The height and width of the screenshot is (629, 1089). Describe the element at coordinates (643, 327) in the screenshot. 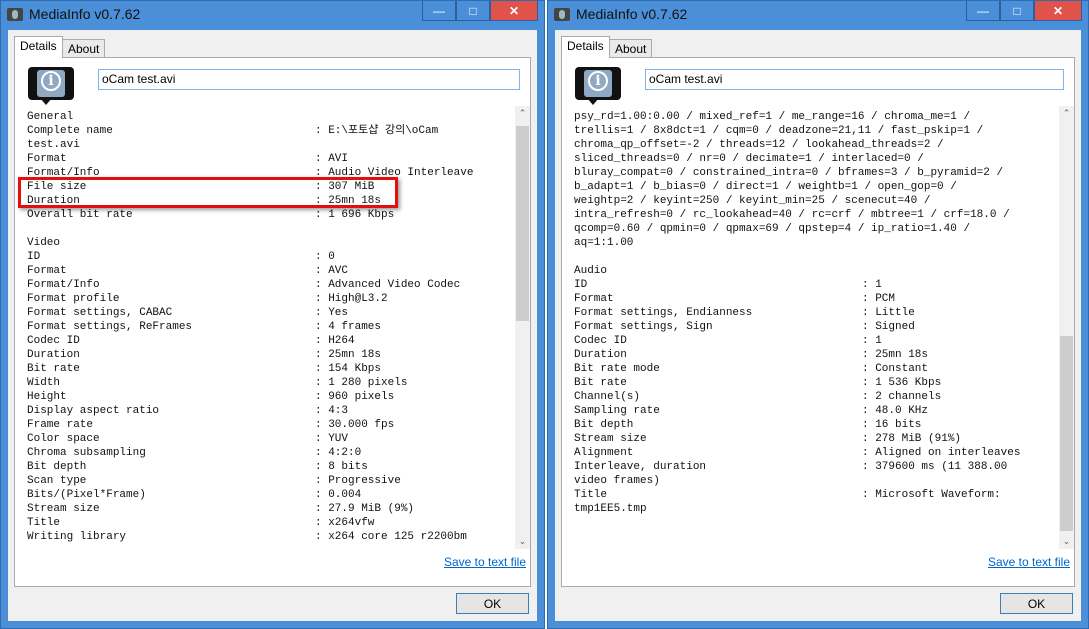

I see `info-label: Format settings, Sign` at that location.